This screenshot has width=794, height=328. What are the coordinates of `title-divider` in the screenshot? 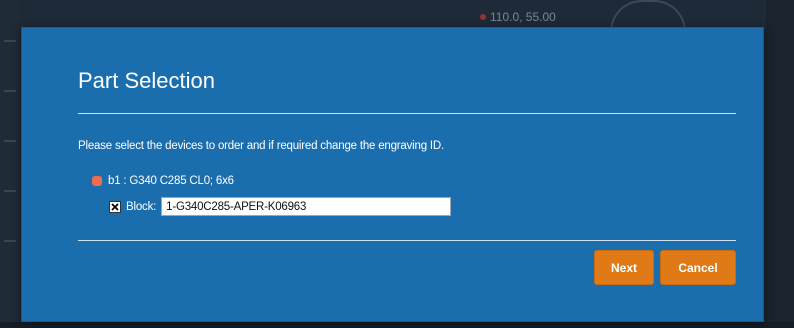 It's located at (407, 113).